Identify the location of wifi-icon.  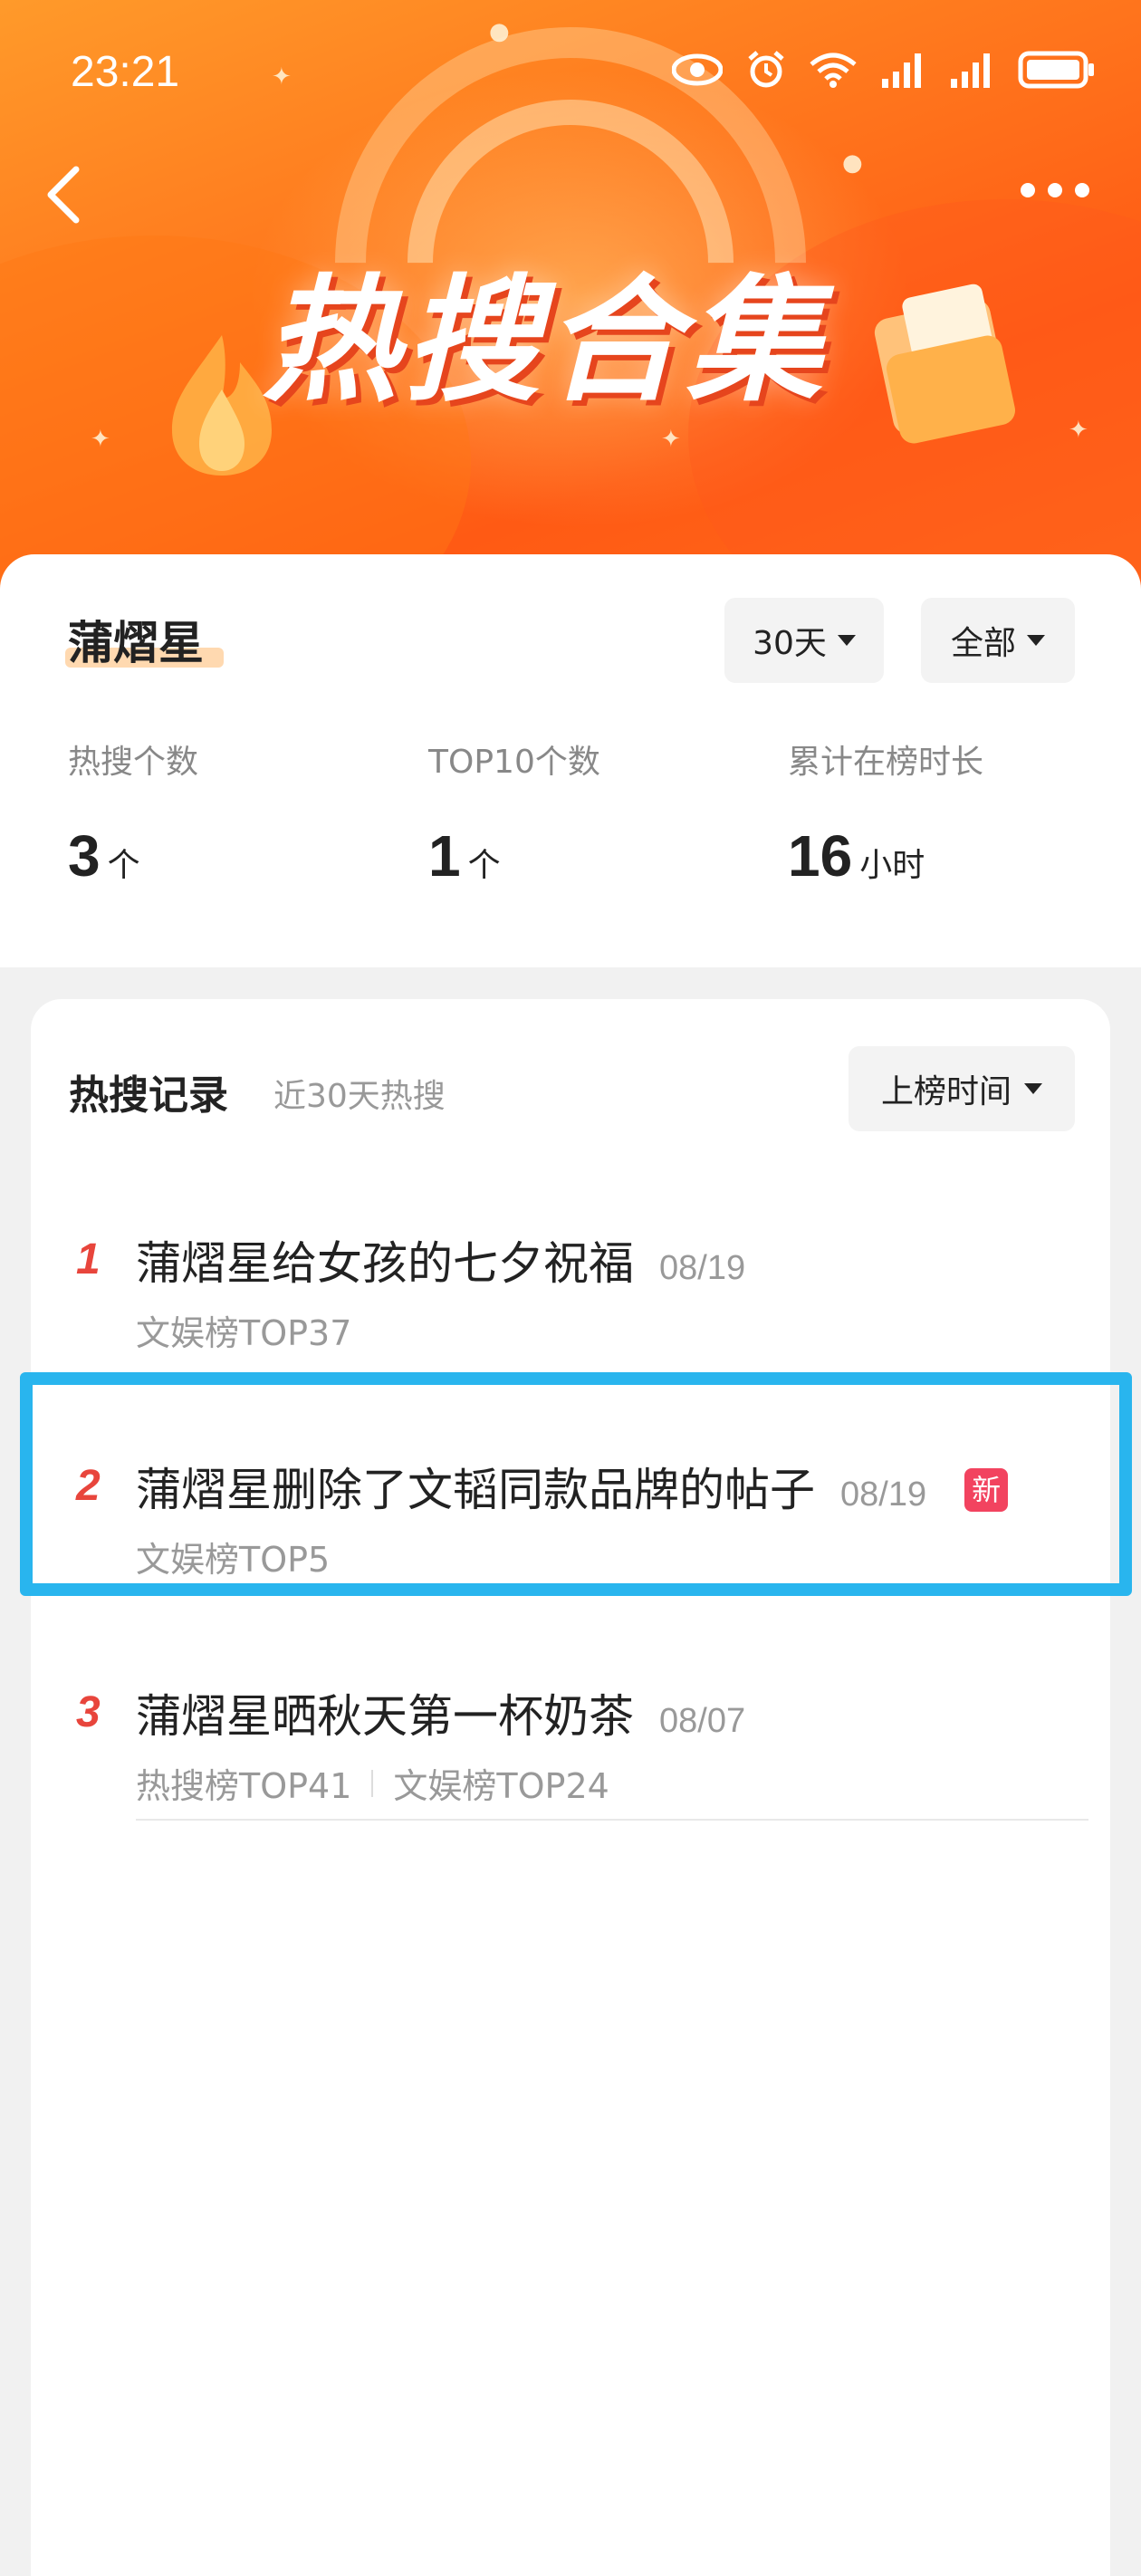
(833, 70).